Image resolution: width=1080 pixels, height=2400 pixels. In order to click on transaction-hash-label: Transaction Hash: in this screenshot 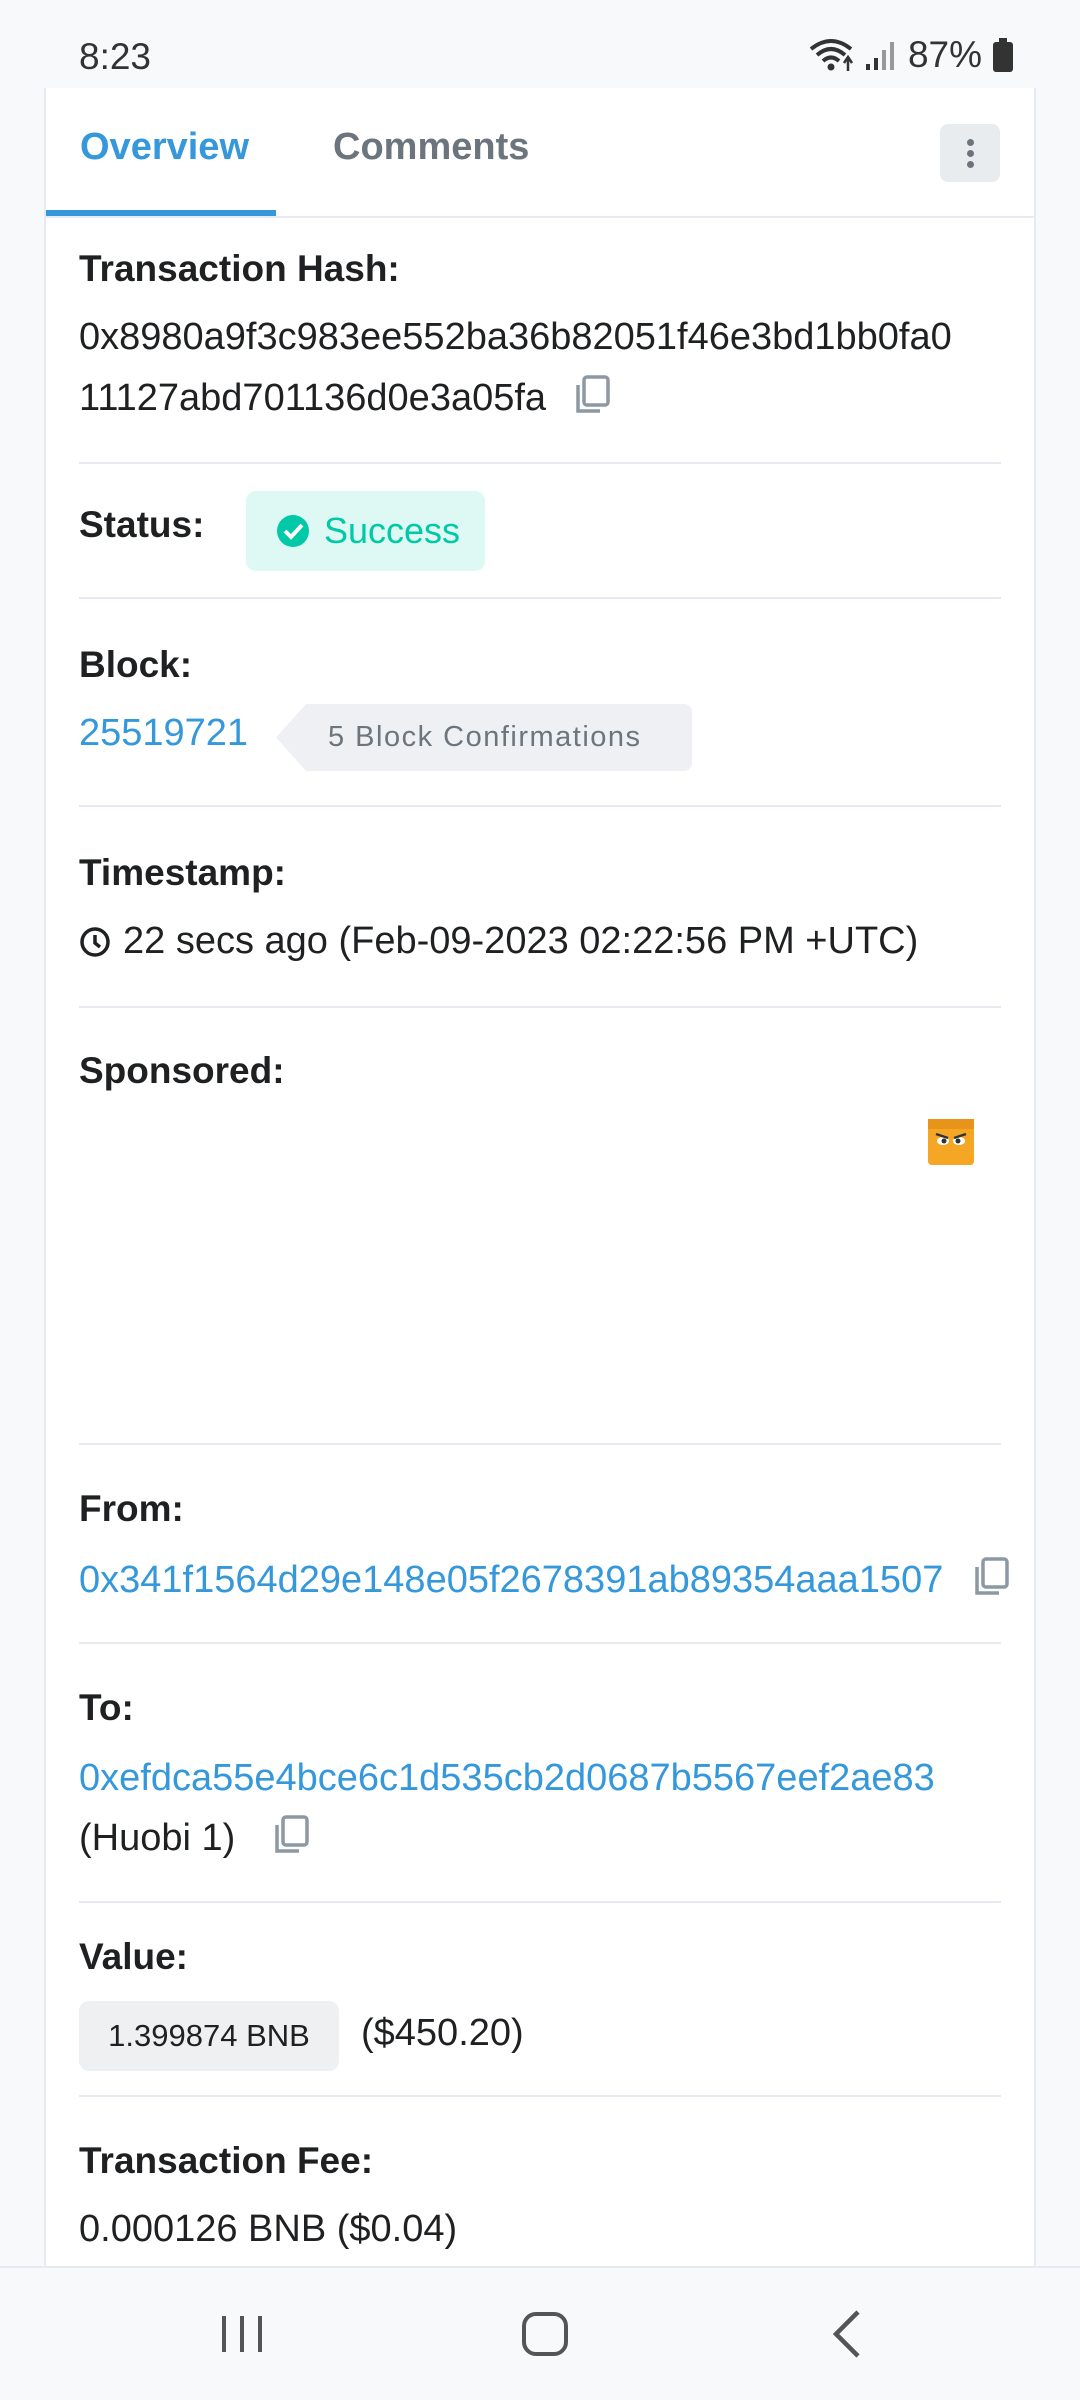, I will do `click(239, 268)`.